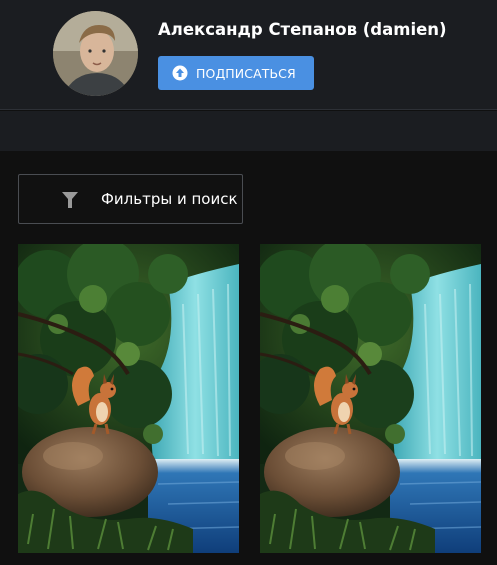 The image size is (497, 565). I want to click on subscribe-label: ПОДПИСАТЬСЯ, so click(246, 73).